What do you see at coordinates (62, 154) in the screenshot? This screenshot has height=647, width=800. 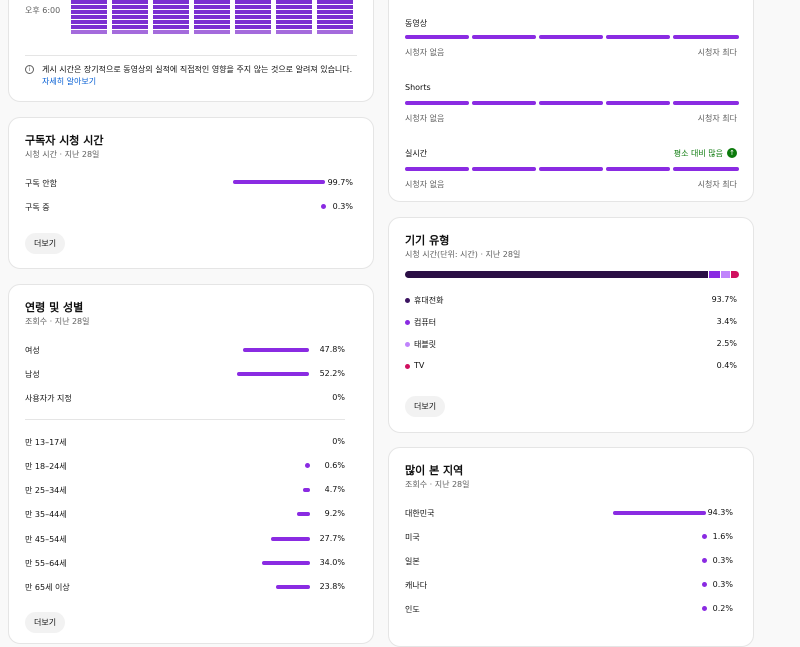 I see `card-subtitle: 시청 시간 · 지난 28일` at bounding box center [62, 154].